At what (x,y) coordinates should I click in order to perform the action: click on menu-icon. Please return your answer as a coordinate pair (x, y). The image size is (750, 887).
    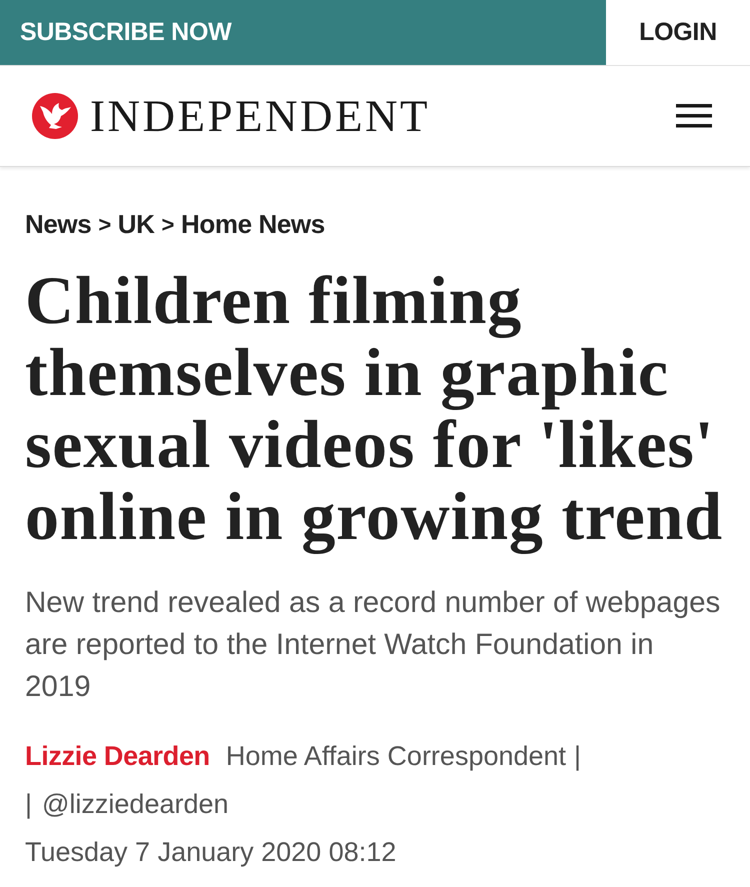
    Looking at the image, I should click on (694, 116).